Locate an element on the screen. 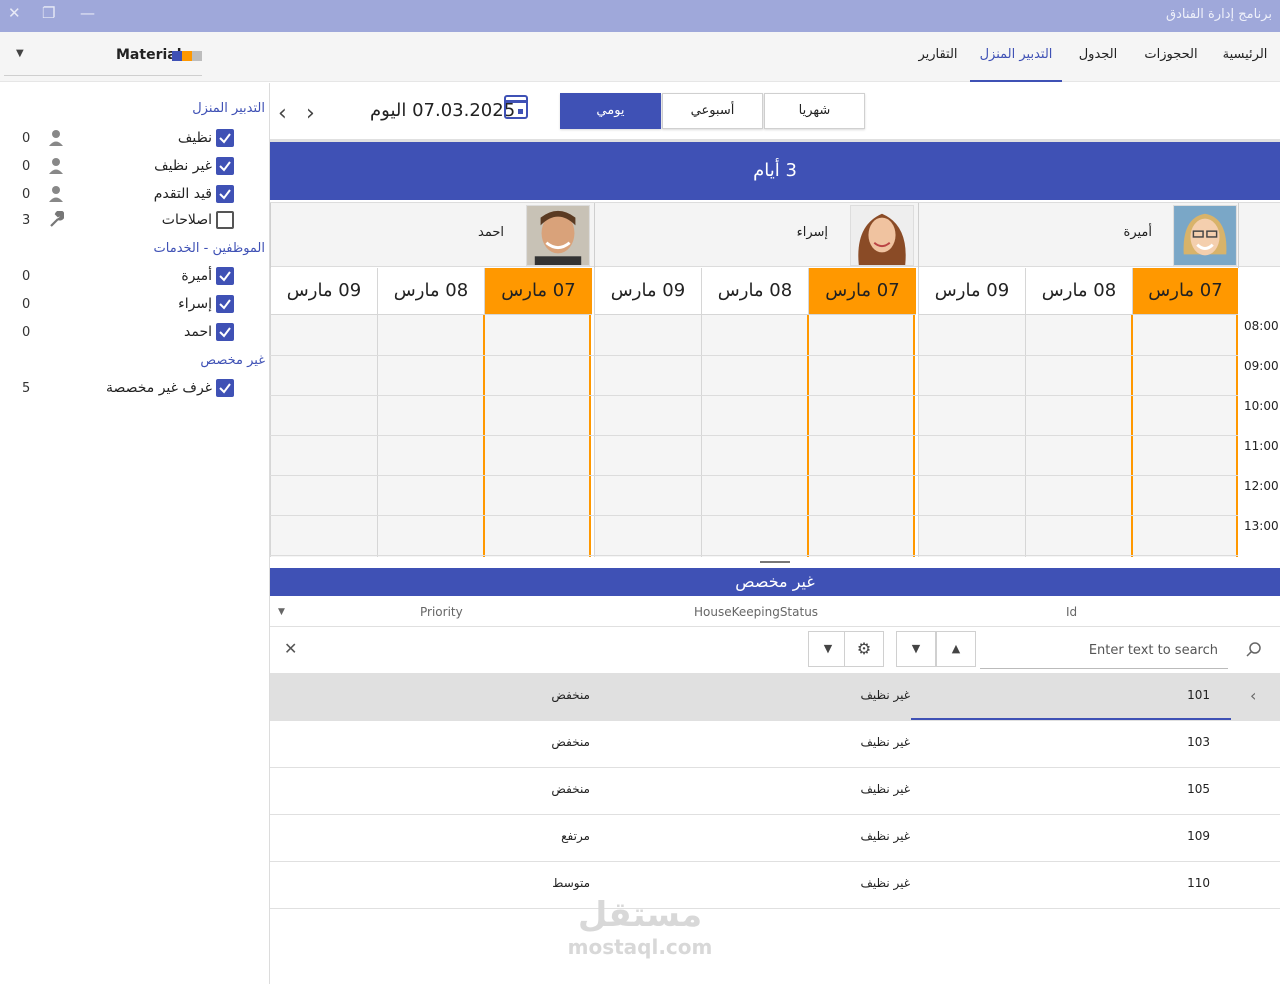  restore-icon: ❐ is located at coordinates (48, 13).